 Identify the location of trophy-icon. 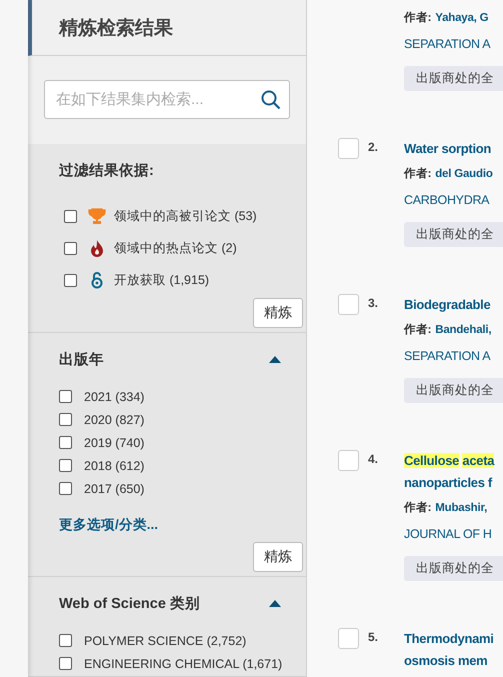
(97, 216).